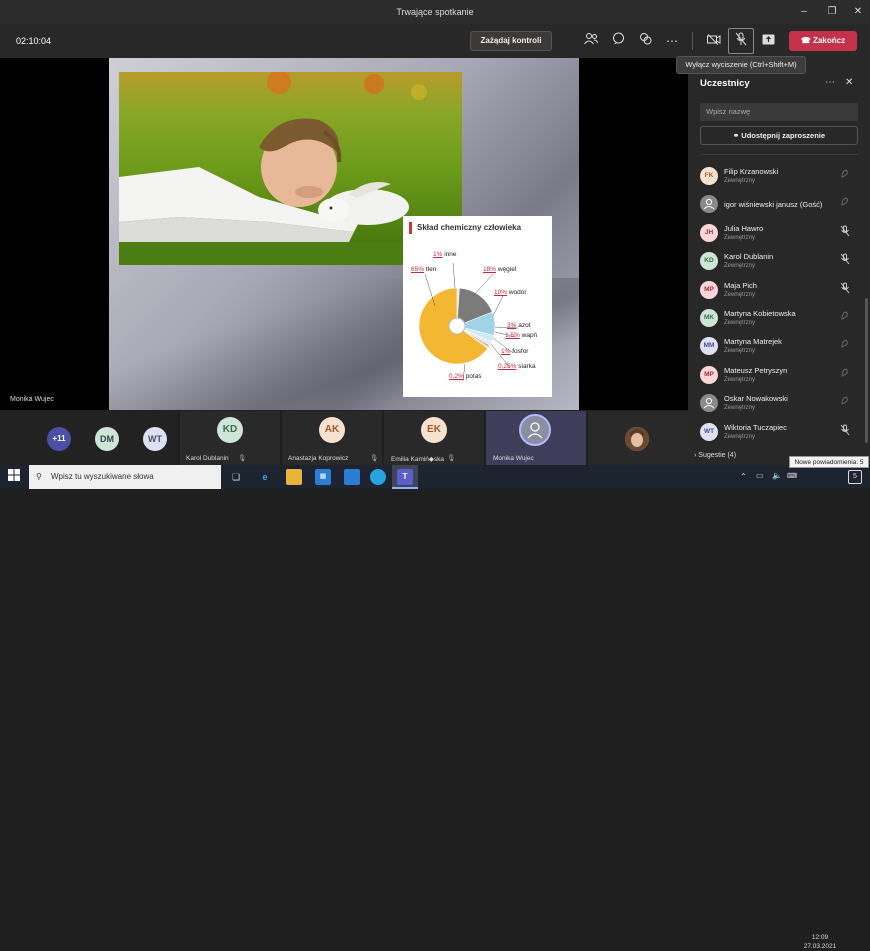 This screenshot has width=870, height=951. Describe the element at coordinates (779, 233) in the screenshot. I see `participant-row: JH Julia Hawro Zewnętrzny` at that location.